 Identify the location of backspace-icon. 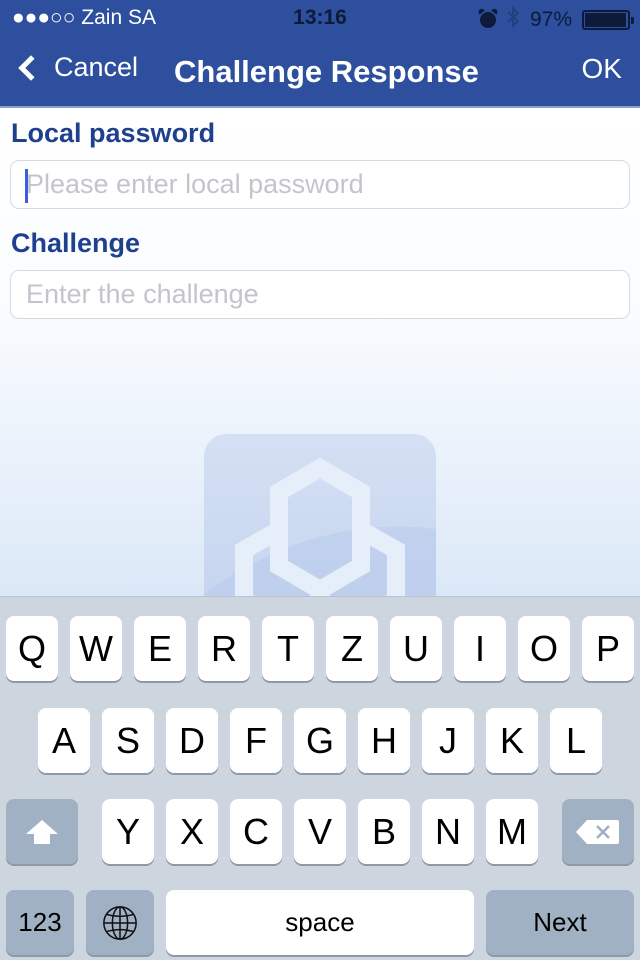
(597, 831).